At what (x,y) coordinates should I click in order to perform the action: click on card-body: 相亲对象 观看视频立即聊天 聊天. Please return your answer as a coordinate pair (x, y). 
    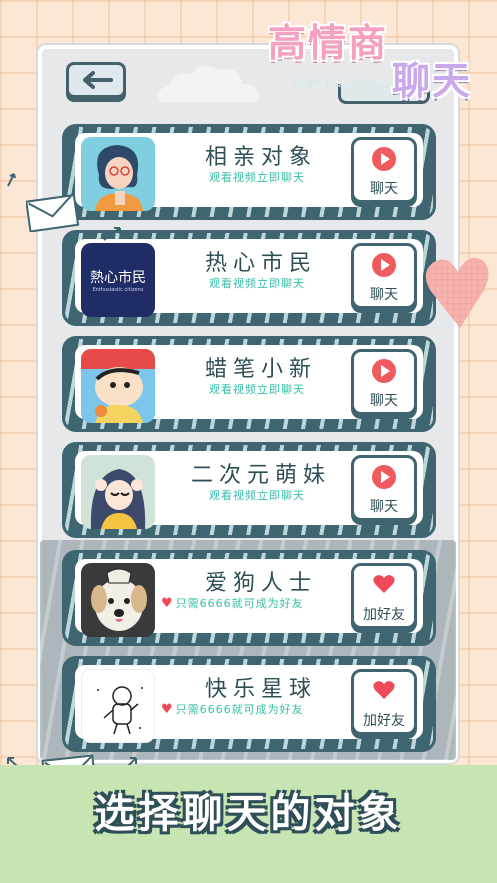
    Looking at the image, I should click on (249, 172).